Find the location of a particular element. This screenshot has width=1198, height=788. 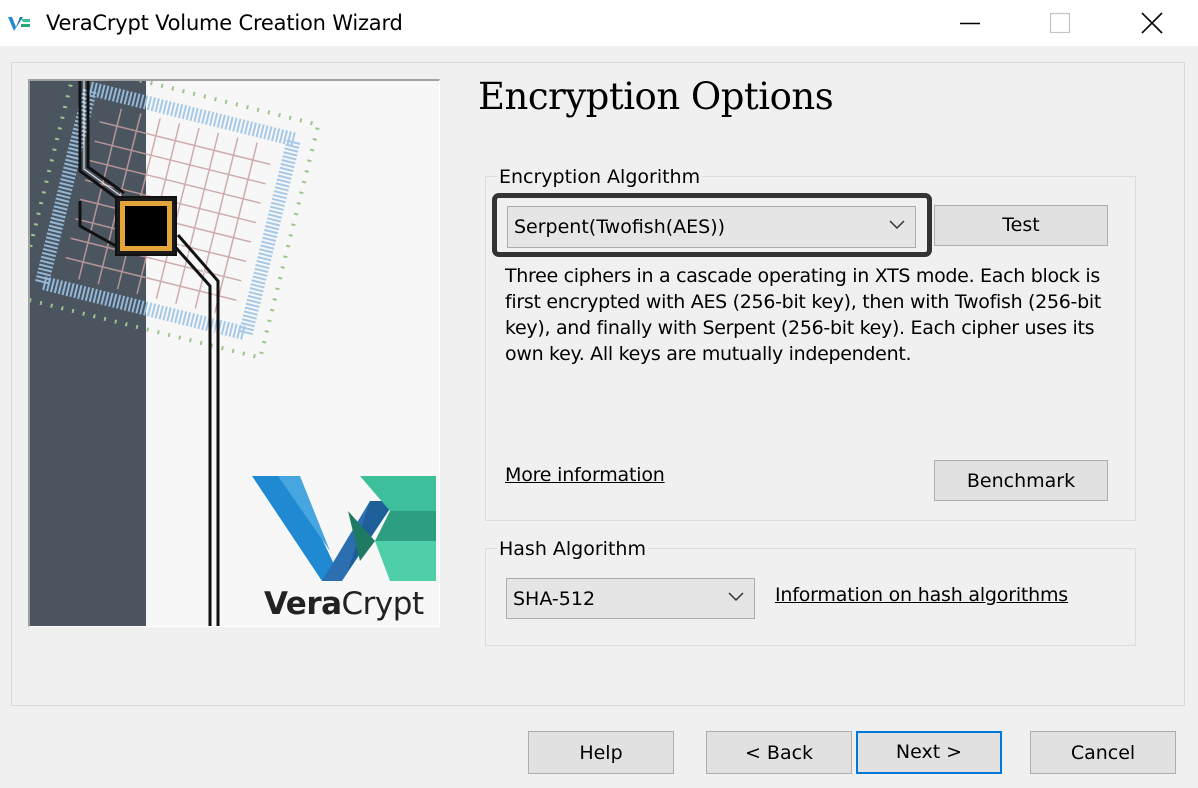

hash-algorithm-value: SHA-512 is located at coordinates (554, 599).